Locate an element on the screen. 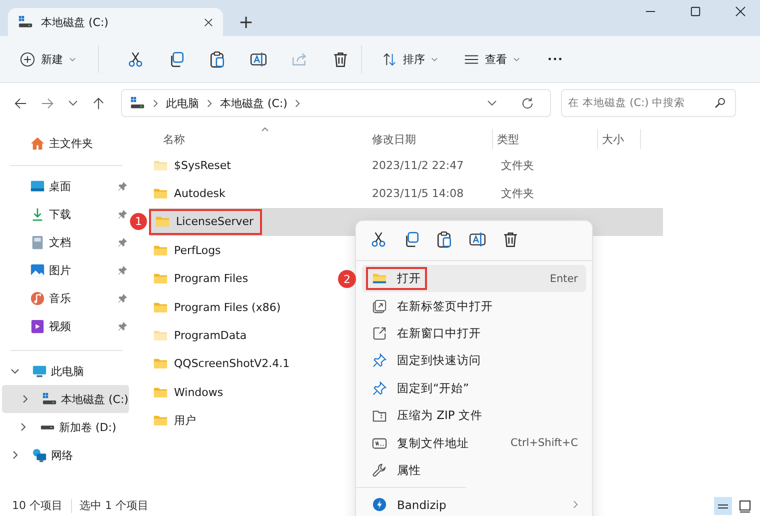 The width and height of the screenshot is (760, 516). file-name: 用户 is located at coordinates (185, 420).